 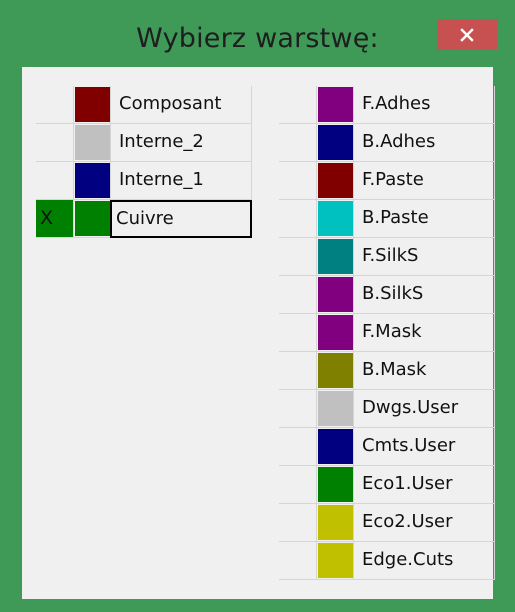 I want to click on layer-name: F.Paste, so click(x=424, y=181).